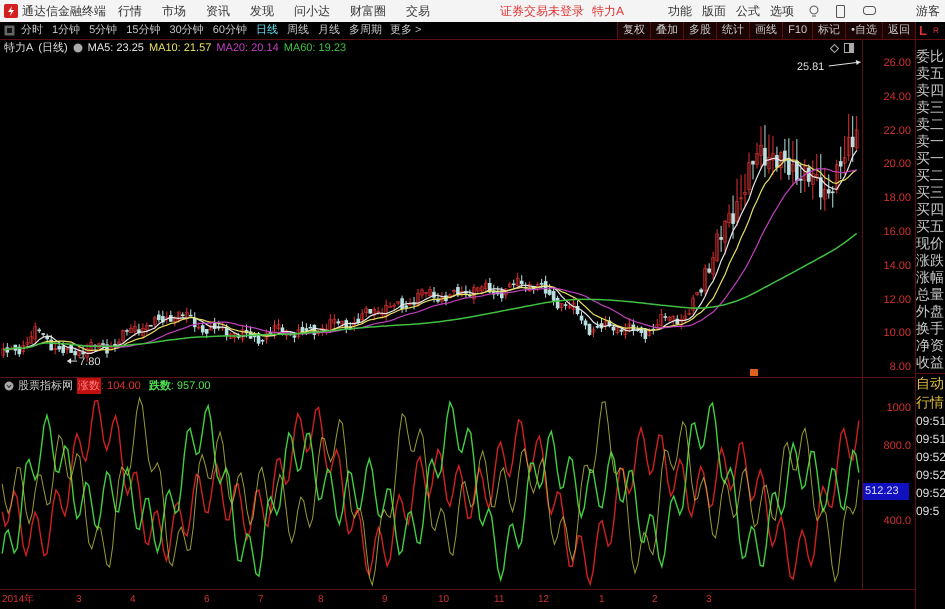  What do you see at coordinates (797, 30) in the screenshot?
I see `toolbar-button: F10` at bounding box center [797, 30].